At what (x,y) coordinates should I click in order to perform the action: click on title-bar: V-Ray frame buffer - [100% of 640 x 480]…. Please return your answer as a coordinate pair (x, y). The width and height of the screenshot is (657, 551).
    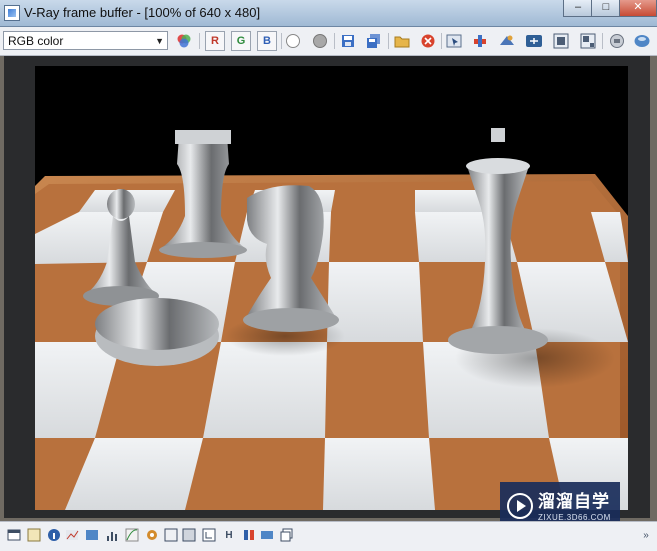
    Looking at the image, I should click on (328, 13).